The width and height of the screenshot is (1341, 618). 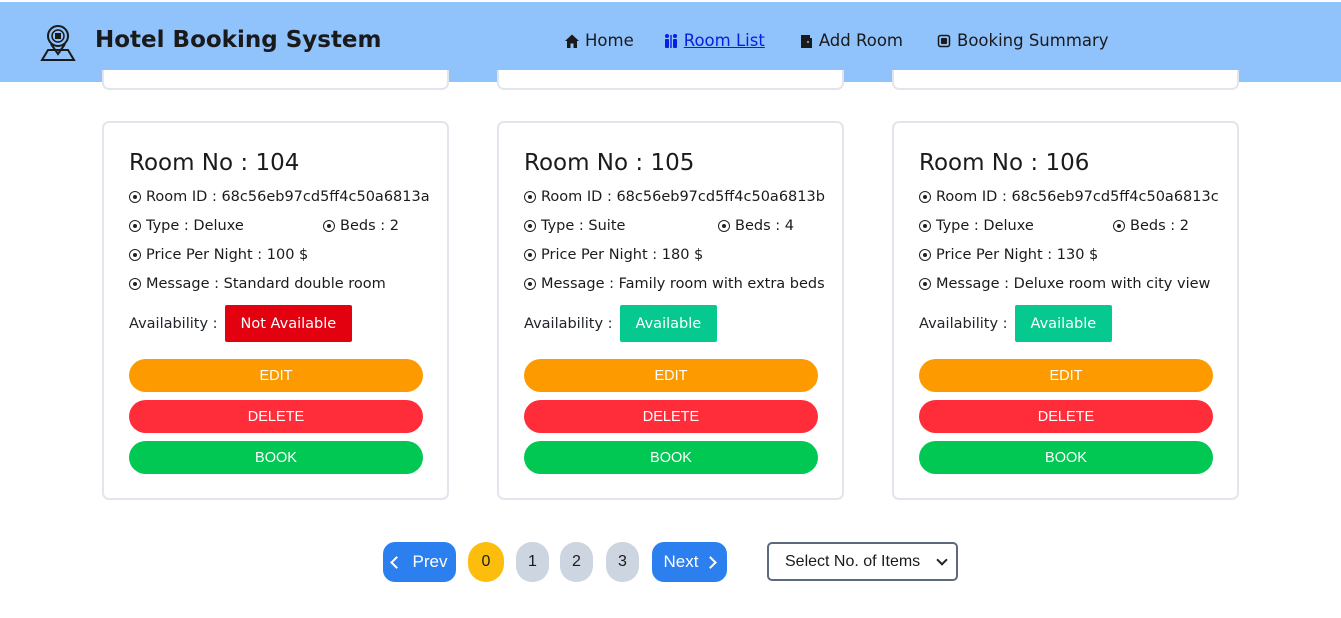 I want to click on room-beds: Beds : 4, so click(x=756, y=226).